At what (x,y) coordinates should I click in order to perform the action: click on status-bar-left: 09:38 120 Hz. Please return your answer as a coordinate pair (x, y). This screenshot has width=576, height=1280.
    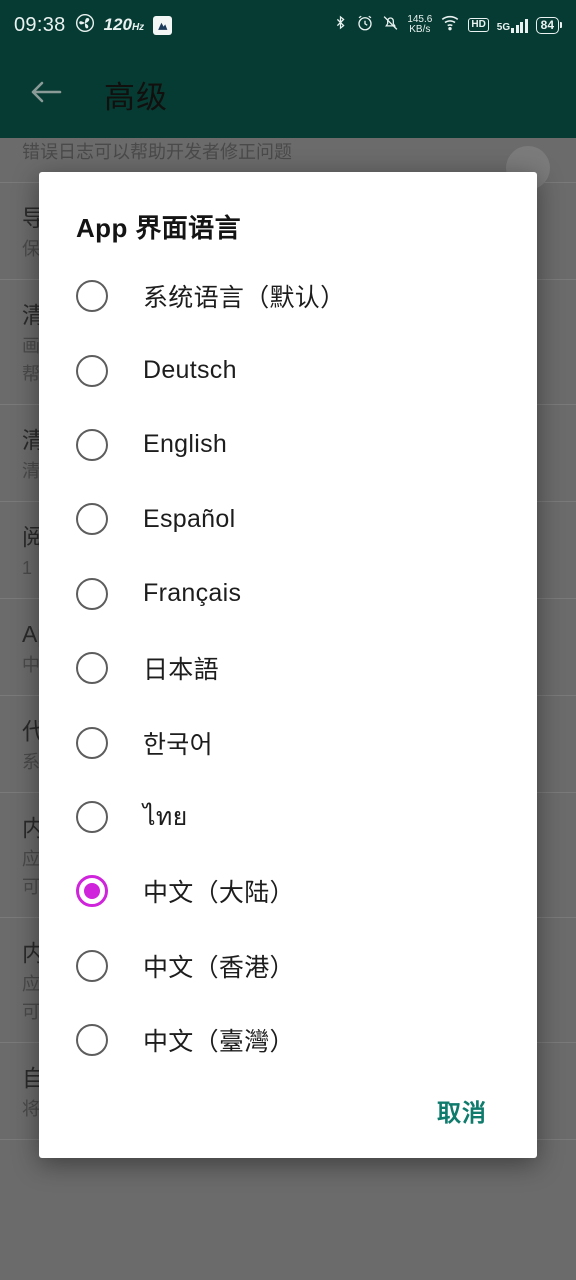
    Looking at the image, I should click on (93, 25).